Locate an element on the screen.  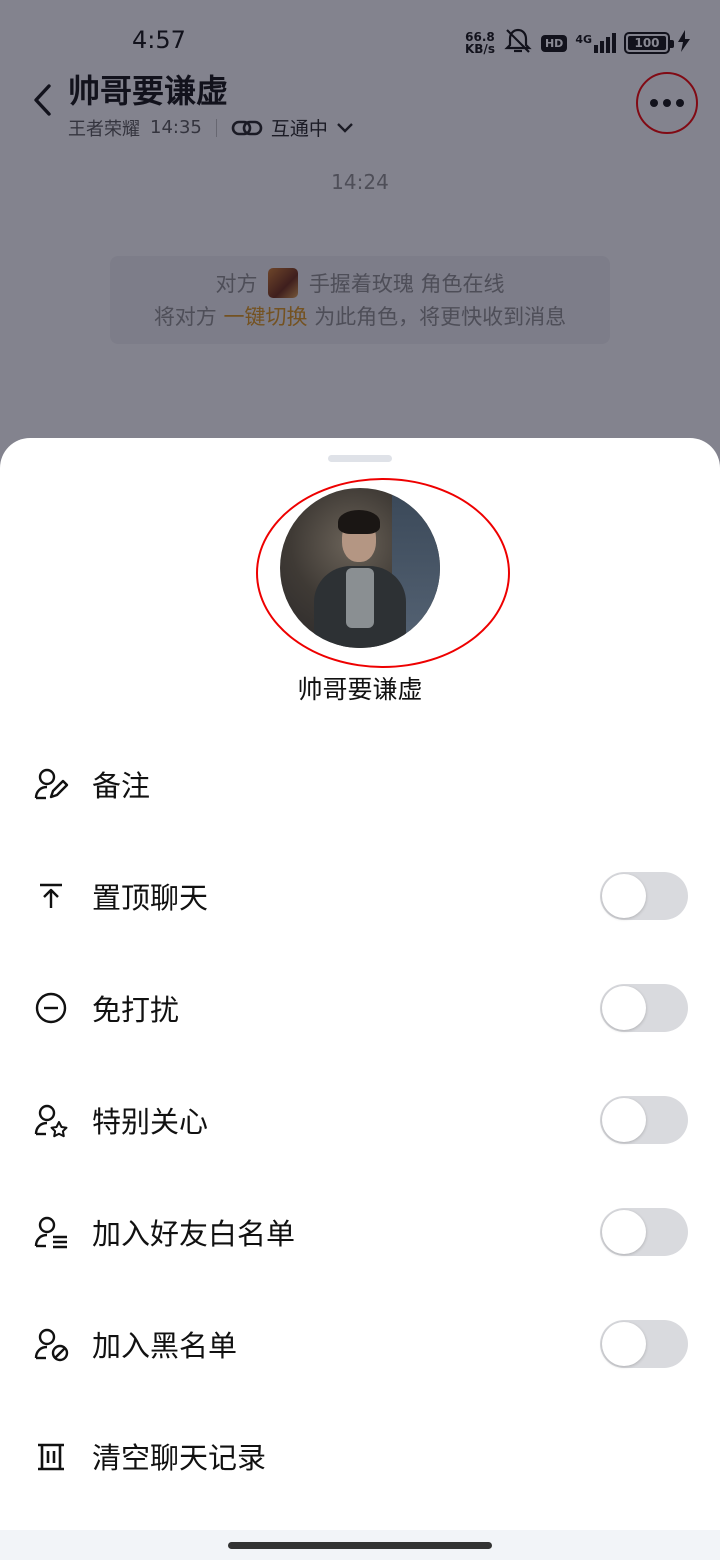
home-indicator is located at coordinates (360, 1545).